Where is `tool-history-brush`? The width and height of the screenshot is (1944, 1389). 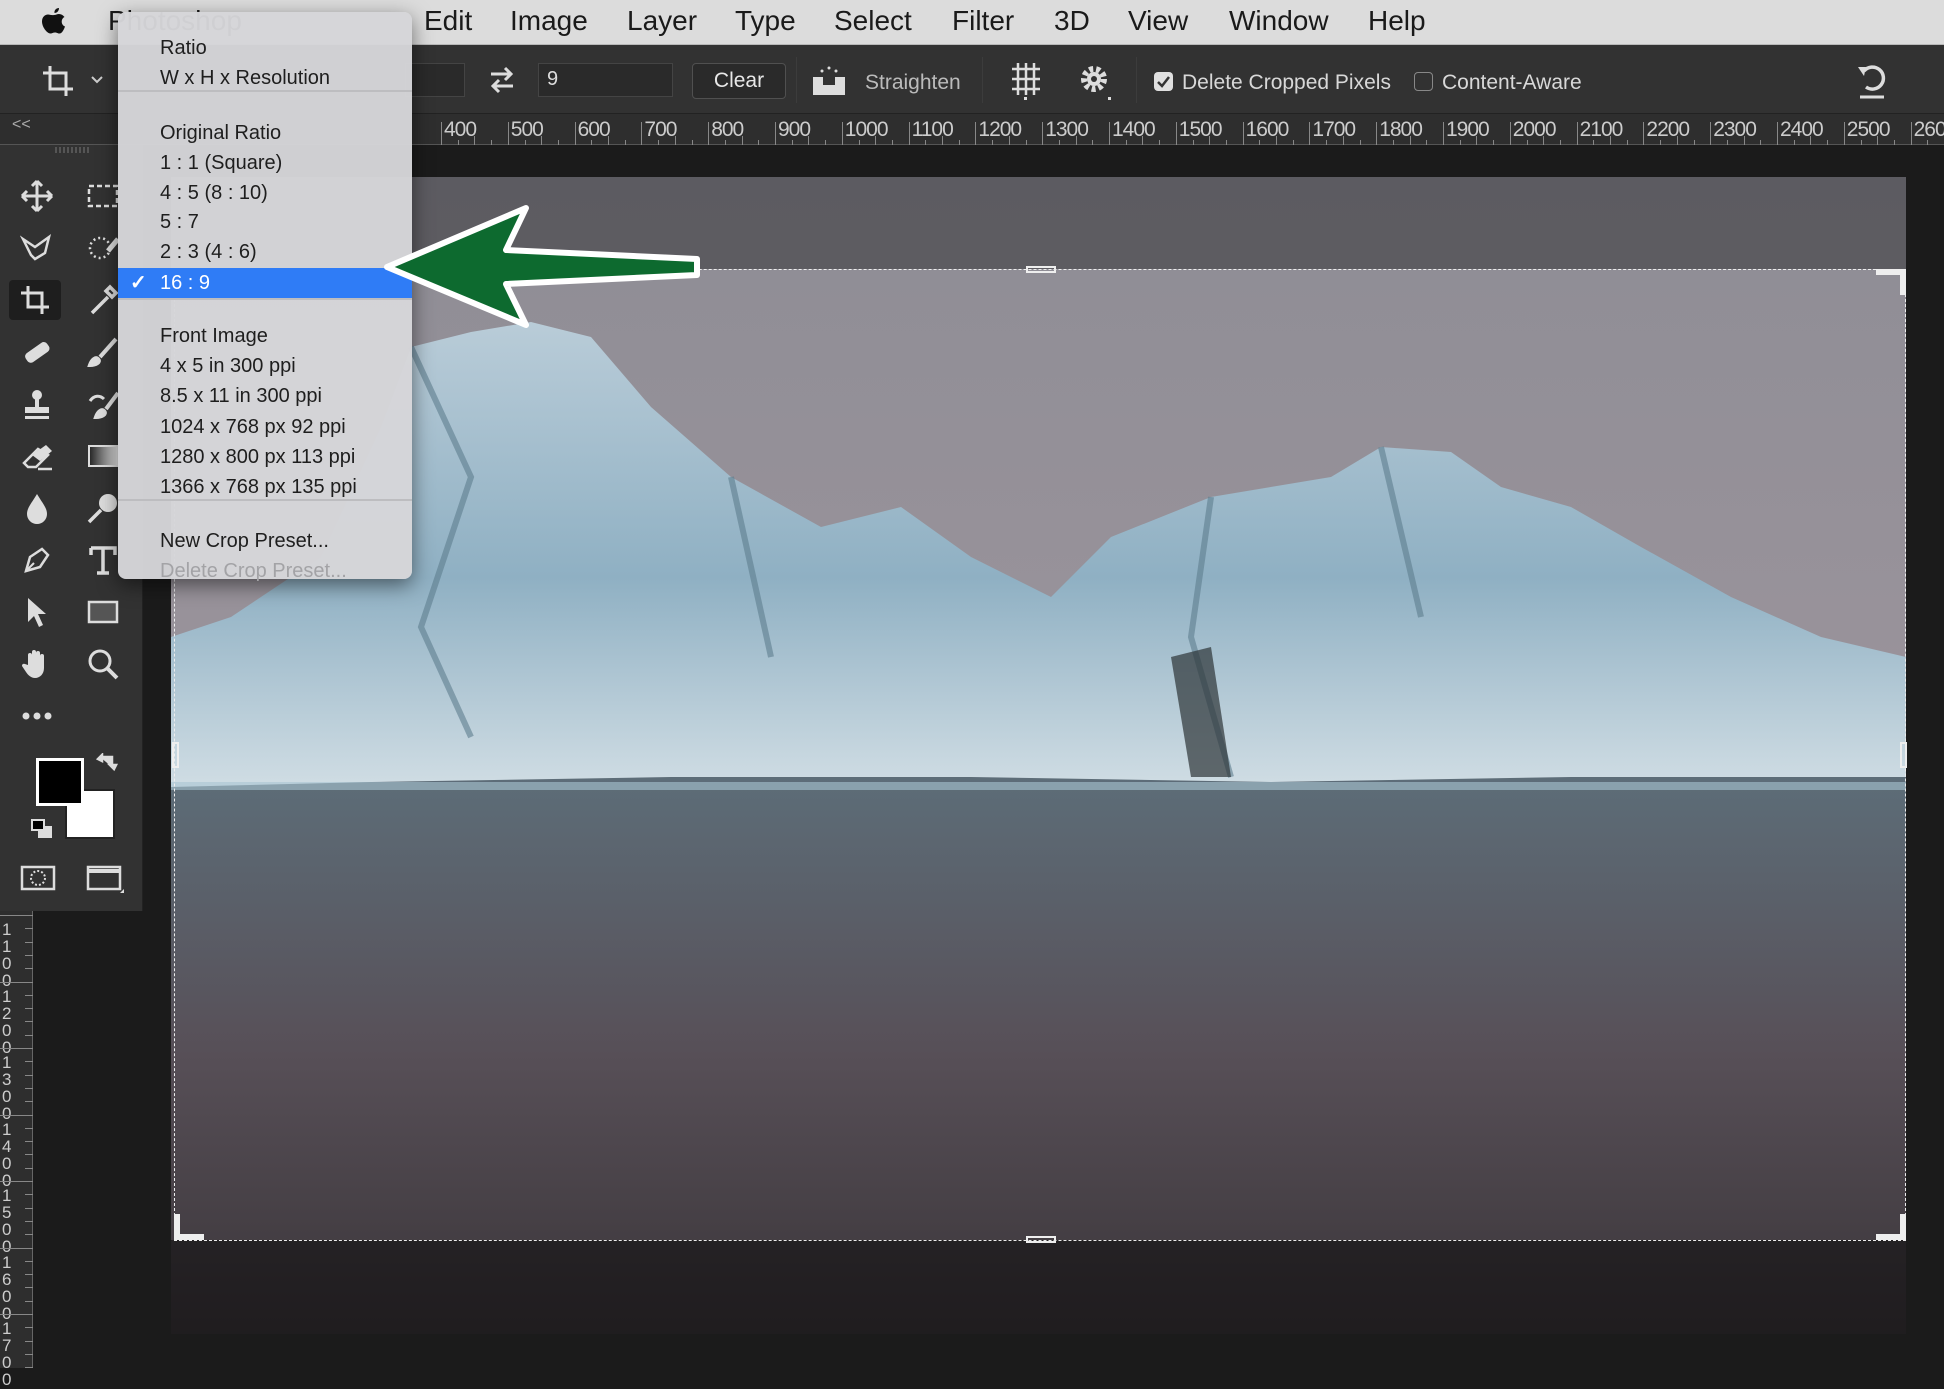
tool-history-brush is located at coordinates (103, 404).